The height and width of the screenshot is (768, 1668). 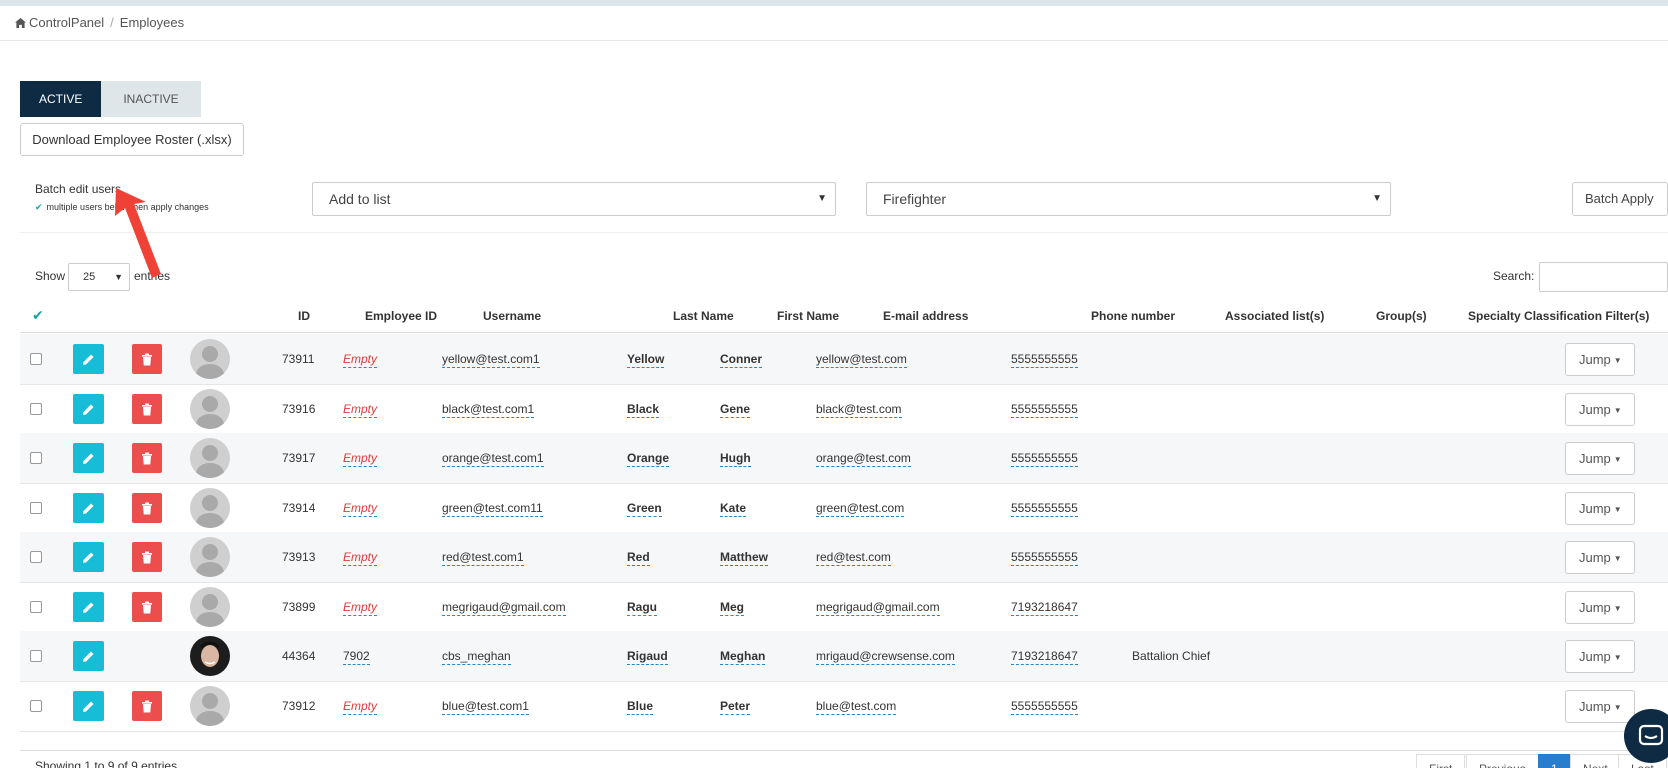 What do you see at coordinates (1595, 761) in the screenshot?
I see `pager-next: Next` at bounding box center [1595, 761].